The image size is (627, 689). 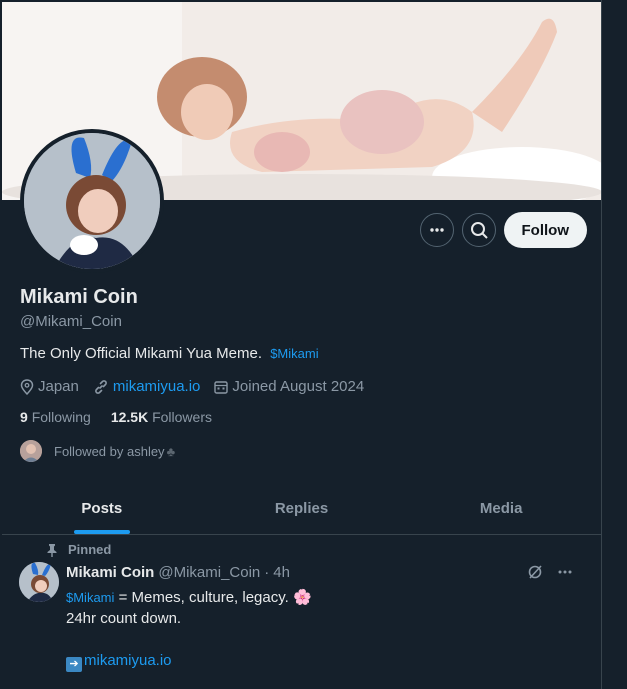 I want to click on followers-count: 12.5K, so click(x=129, y=417).